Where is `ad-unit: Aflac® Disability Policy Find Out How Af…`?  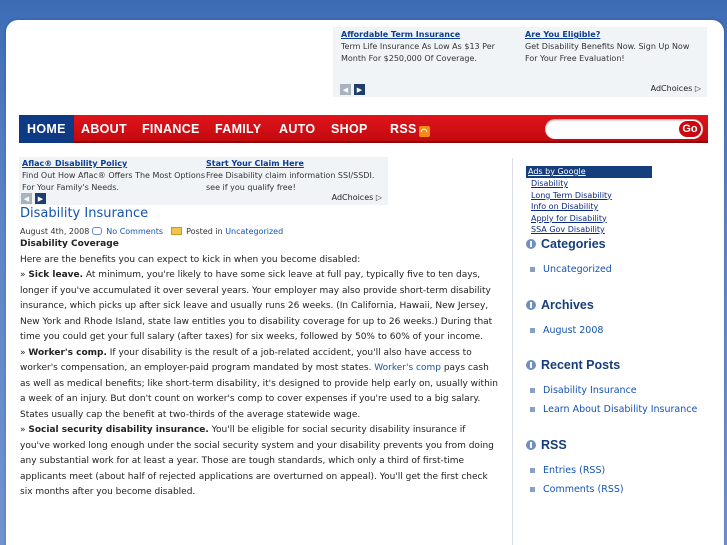
ad-unit: Aflac® Disability Policy Find Out How Af… is located at coordinates (113, 176).